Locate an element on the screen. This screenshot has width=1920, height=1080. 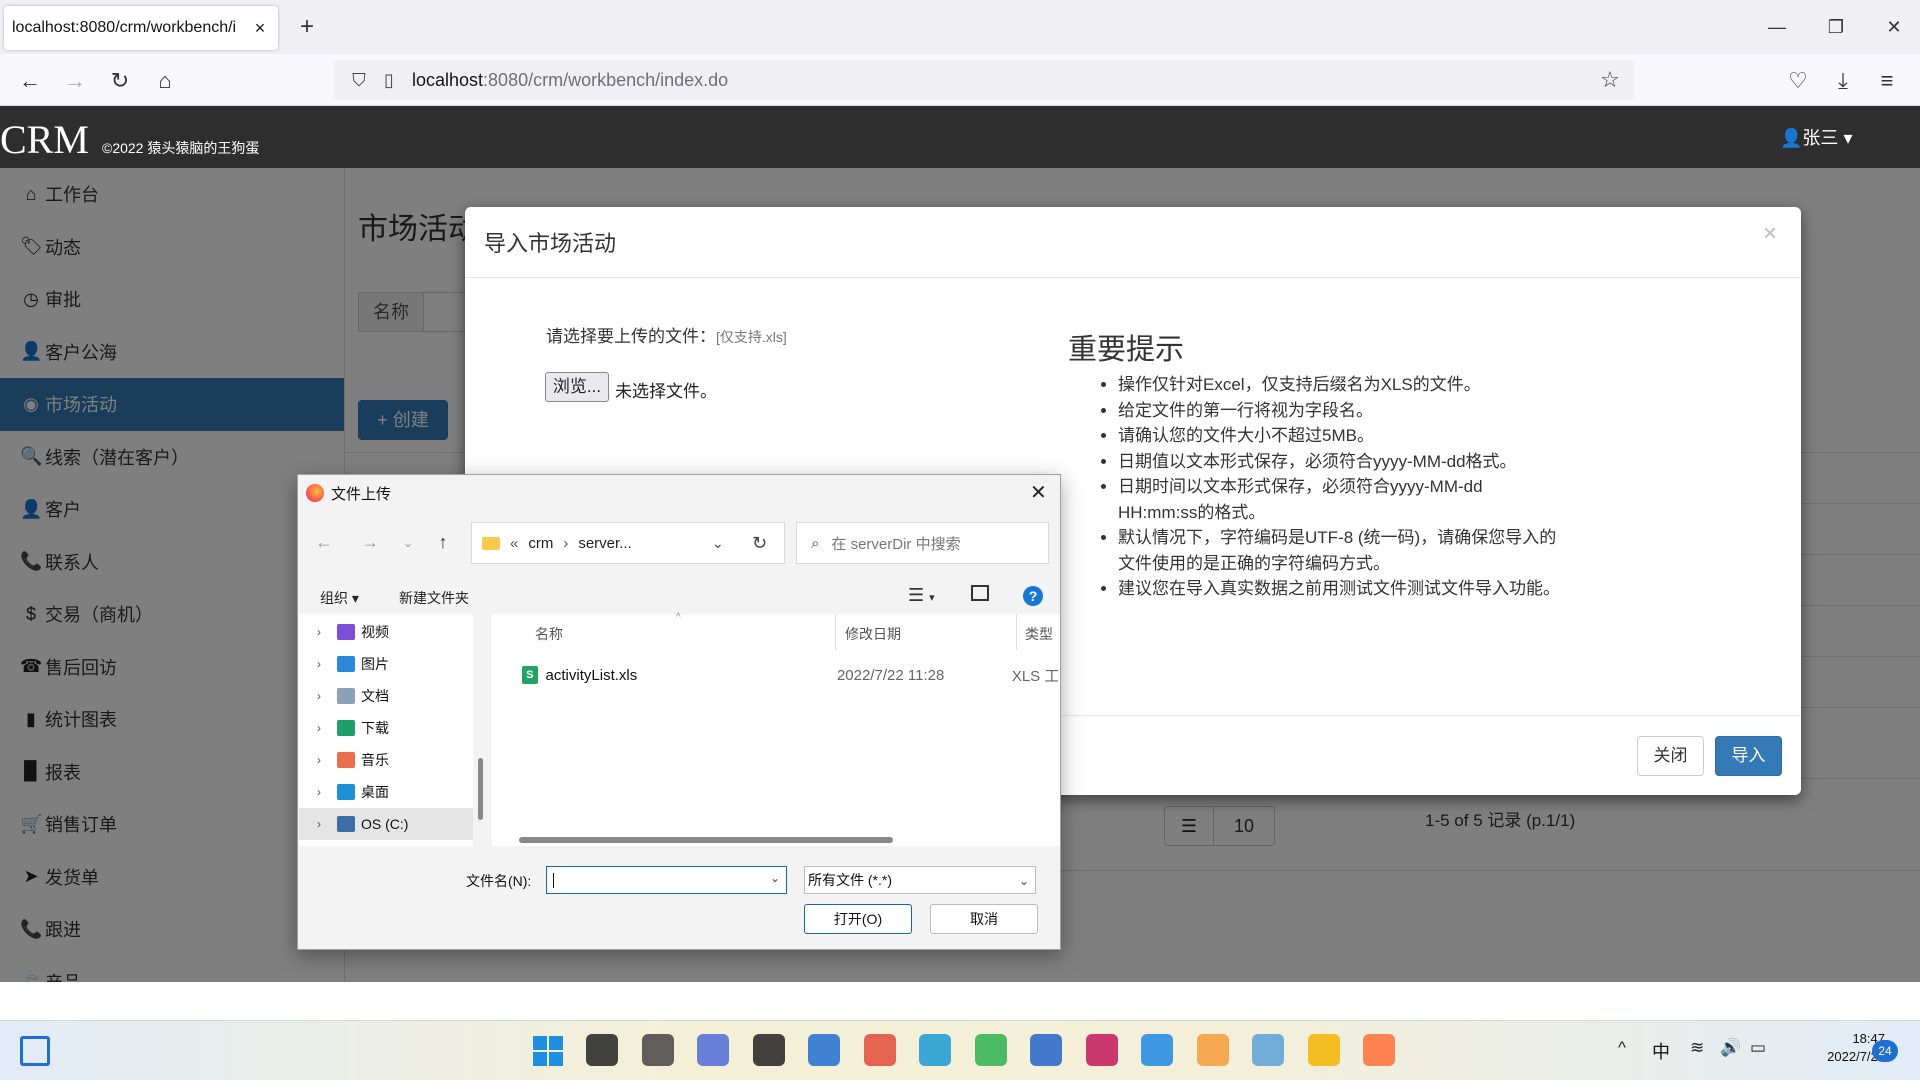
feishu-icon is located at coordinates (824, 1050).